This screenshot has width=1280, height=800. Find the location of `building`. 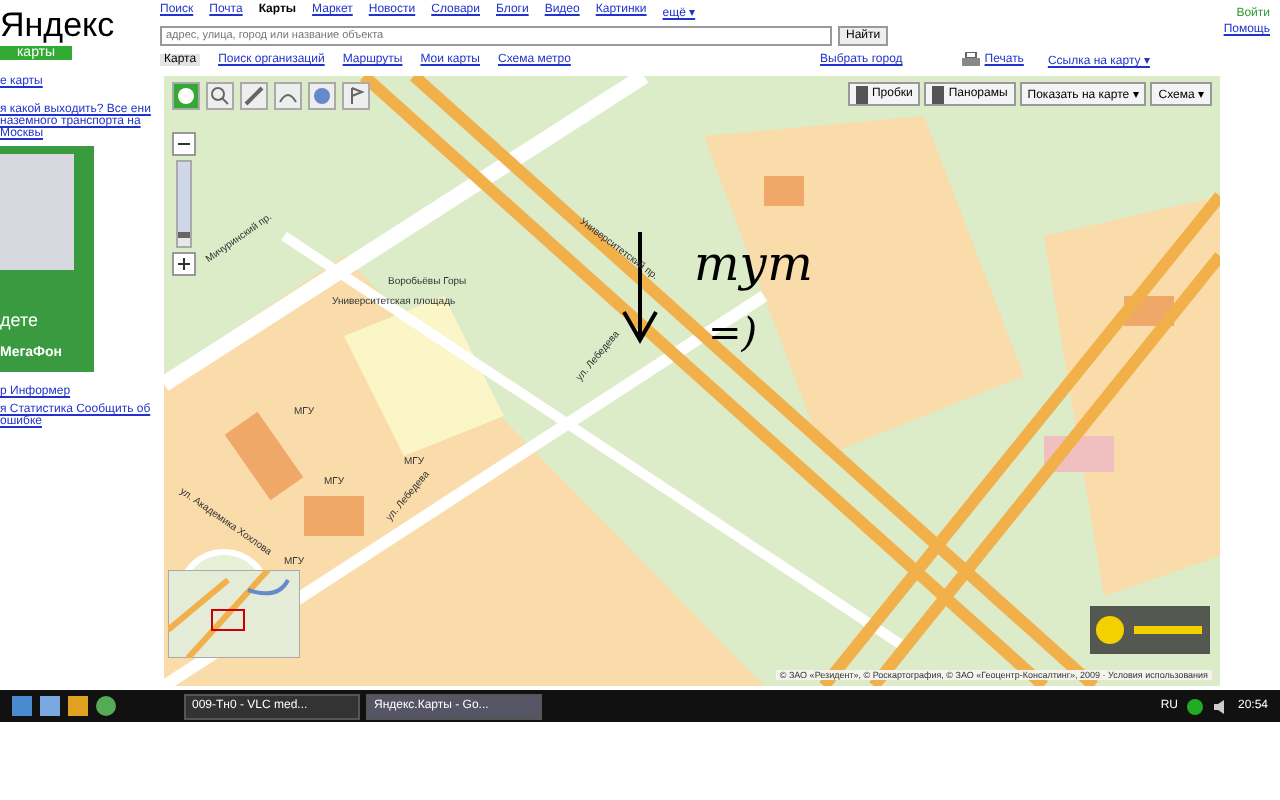

building is located at coordinates (784, 191).